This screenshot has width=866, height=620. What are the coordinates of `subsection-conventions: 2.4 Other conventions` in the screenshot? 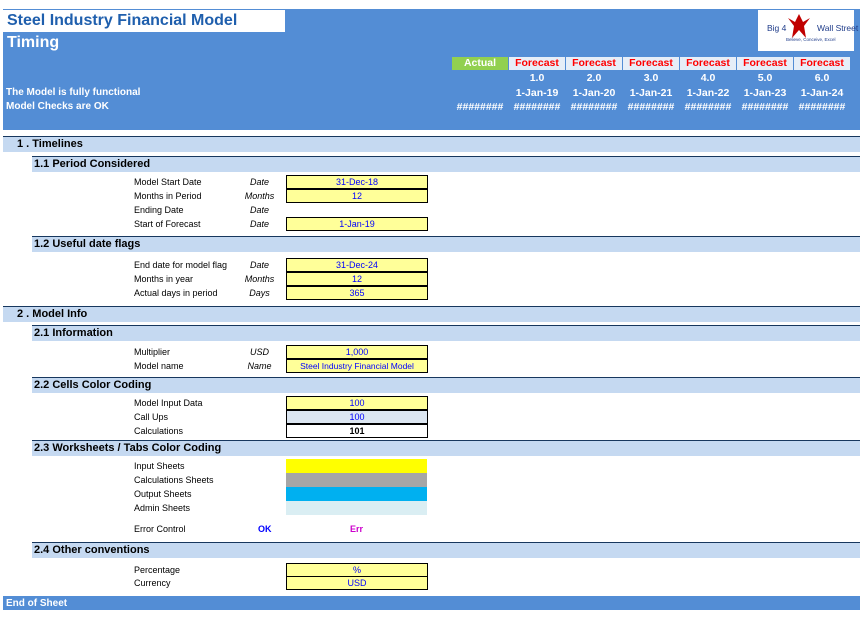 It's located at (446, 550).